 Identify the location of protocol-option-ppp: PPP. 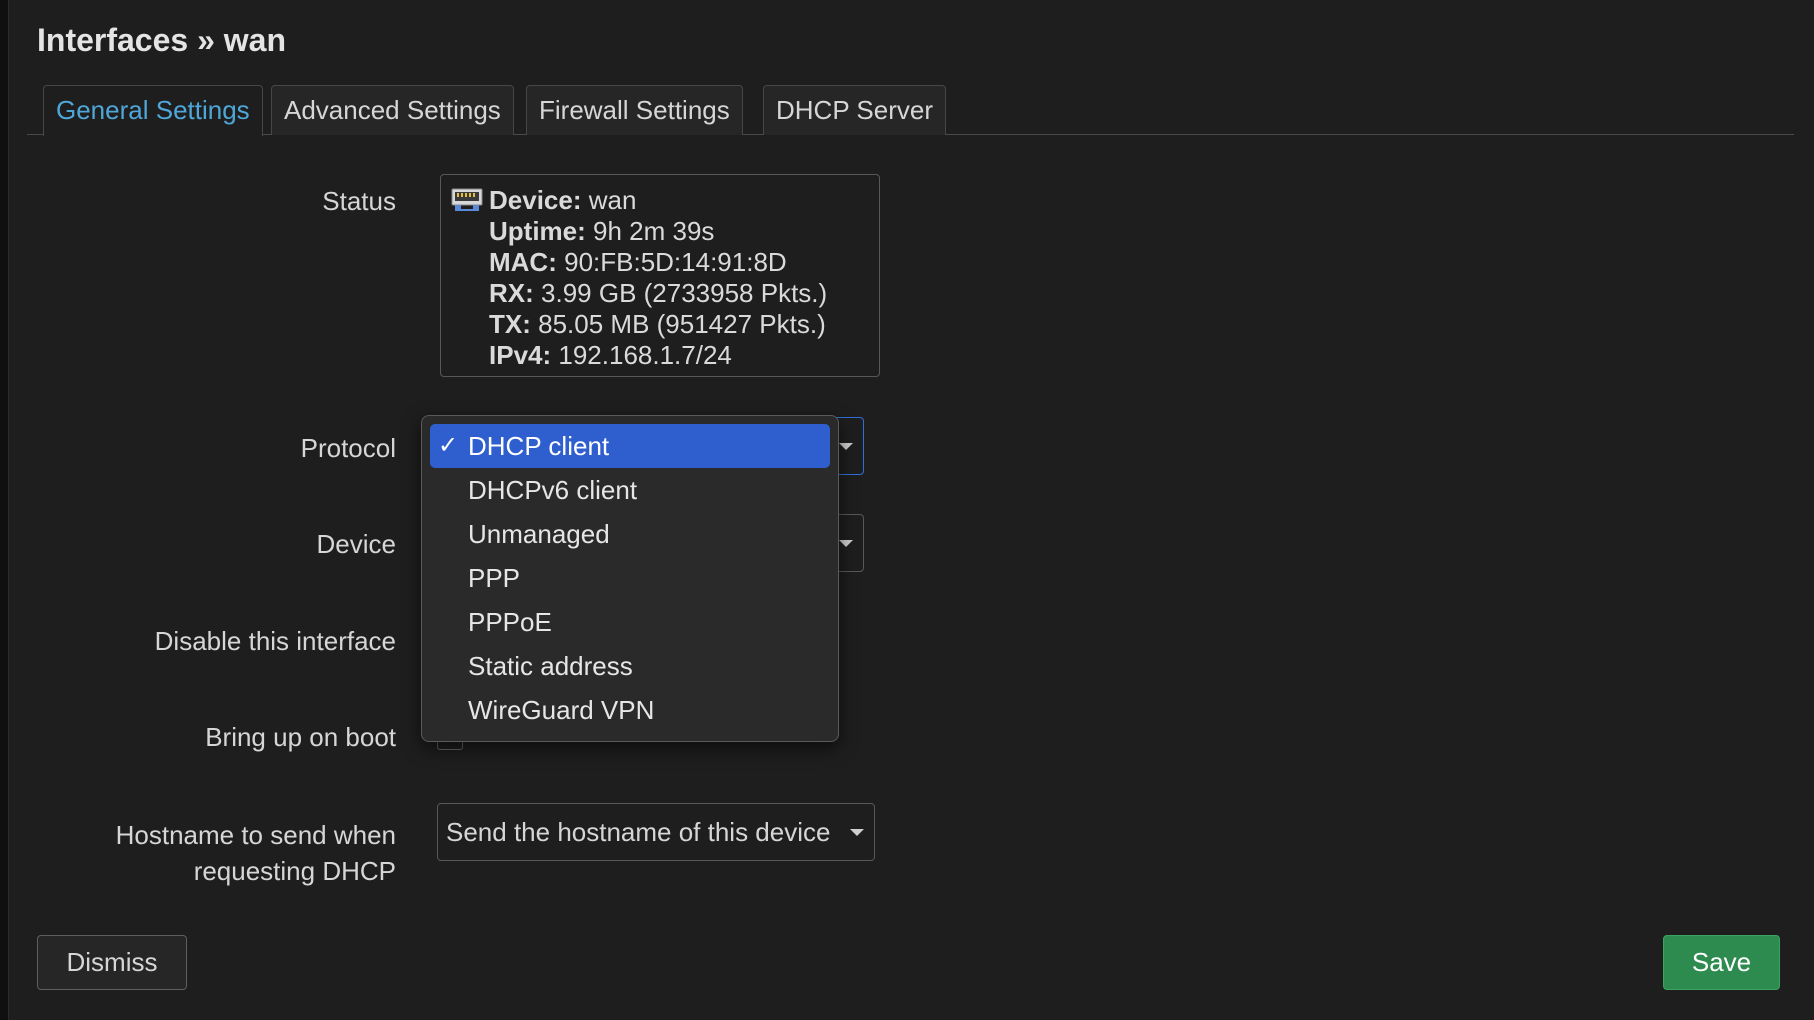
(630, 578).